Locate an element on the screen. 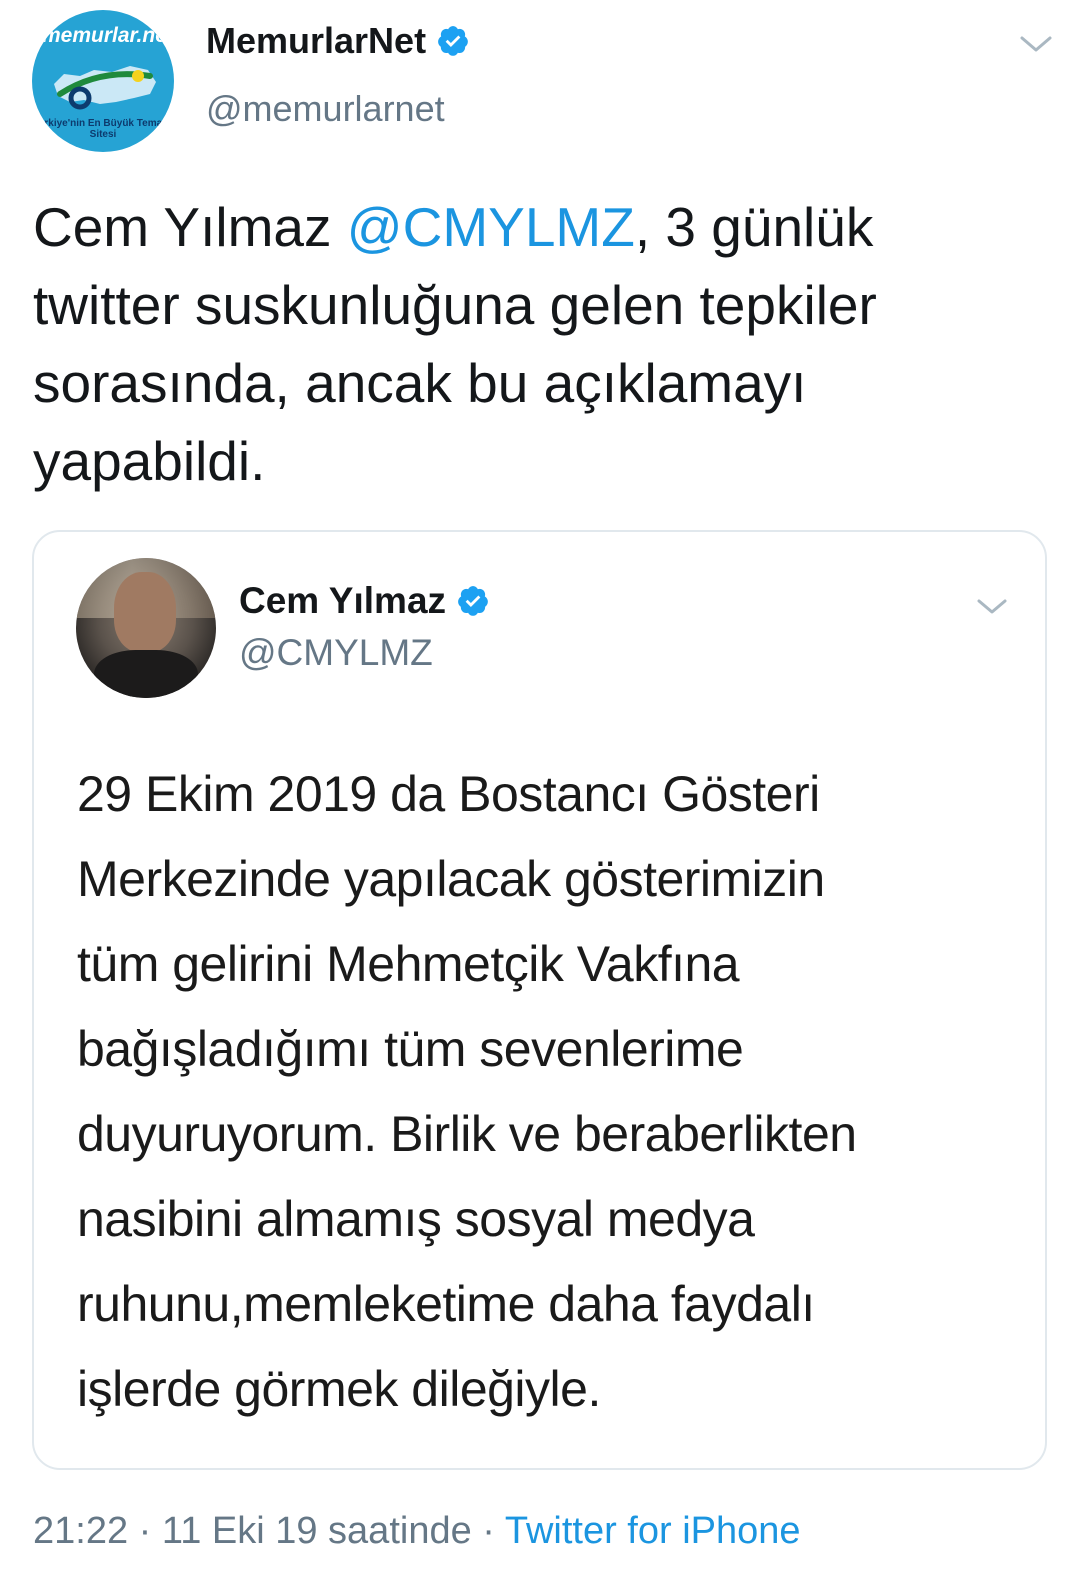 The height and width of the screenshot is (1569, 1080). author-name-row: MemurlarNet is located at coordinates (338, 41).